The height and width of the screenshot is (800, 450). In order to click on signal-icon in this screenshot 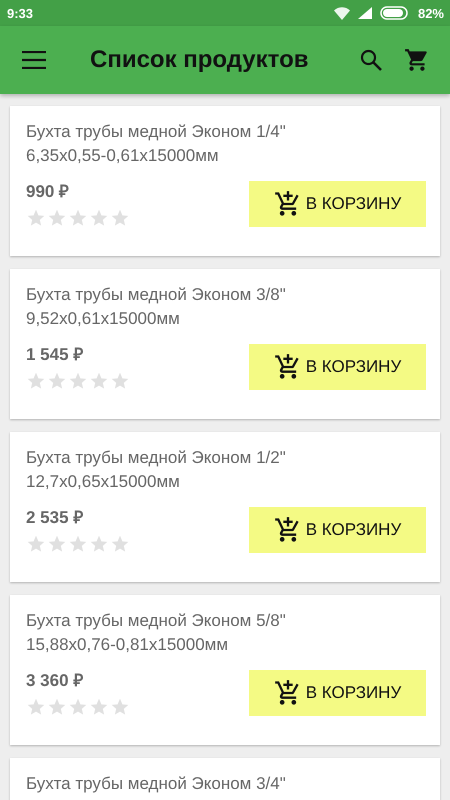, I will do `click(365, 13)`.